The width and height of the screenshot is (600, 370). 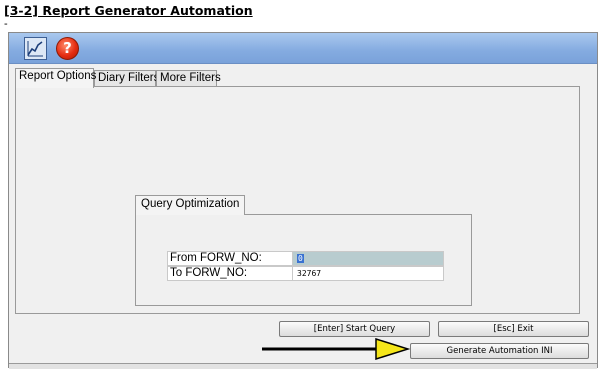 What do you see at coordinates (230, 258) in the screenshot?
I see `from-forw-no-label: From FORW_NO:` at bounding box center [230, 258].